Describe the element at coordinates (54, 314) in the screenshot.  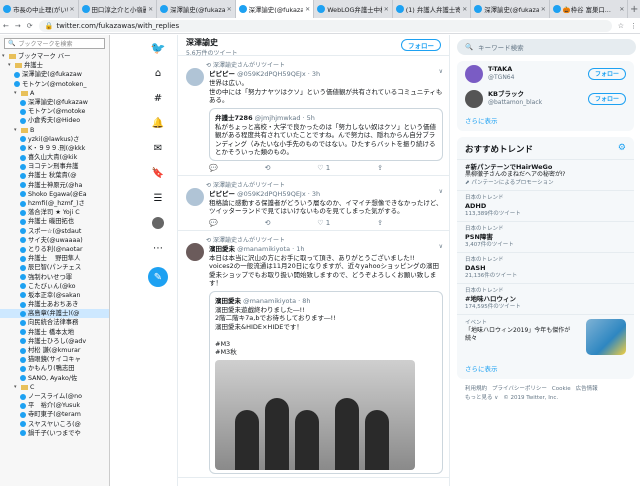
I see `bookmark-item: 高島章(弁護士)(@` at that location.